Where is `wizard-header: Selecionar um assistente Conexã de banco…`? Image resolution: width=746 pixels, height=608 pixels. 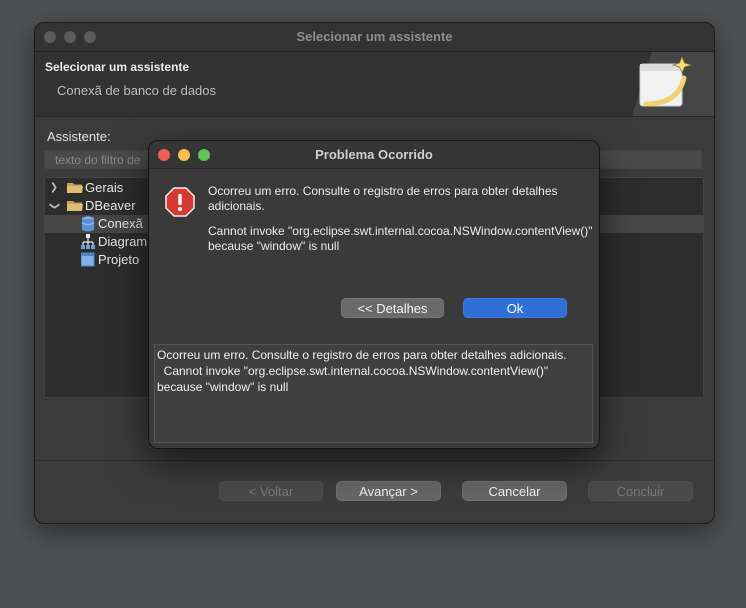
wizard-header: Selecionar um assistente Conexã de banco… is located at coordinates (374, 84).